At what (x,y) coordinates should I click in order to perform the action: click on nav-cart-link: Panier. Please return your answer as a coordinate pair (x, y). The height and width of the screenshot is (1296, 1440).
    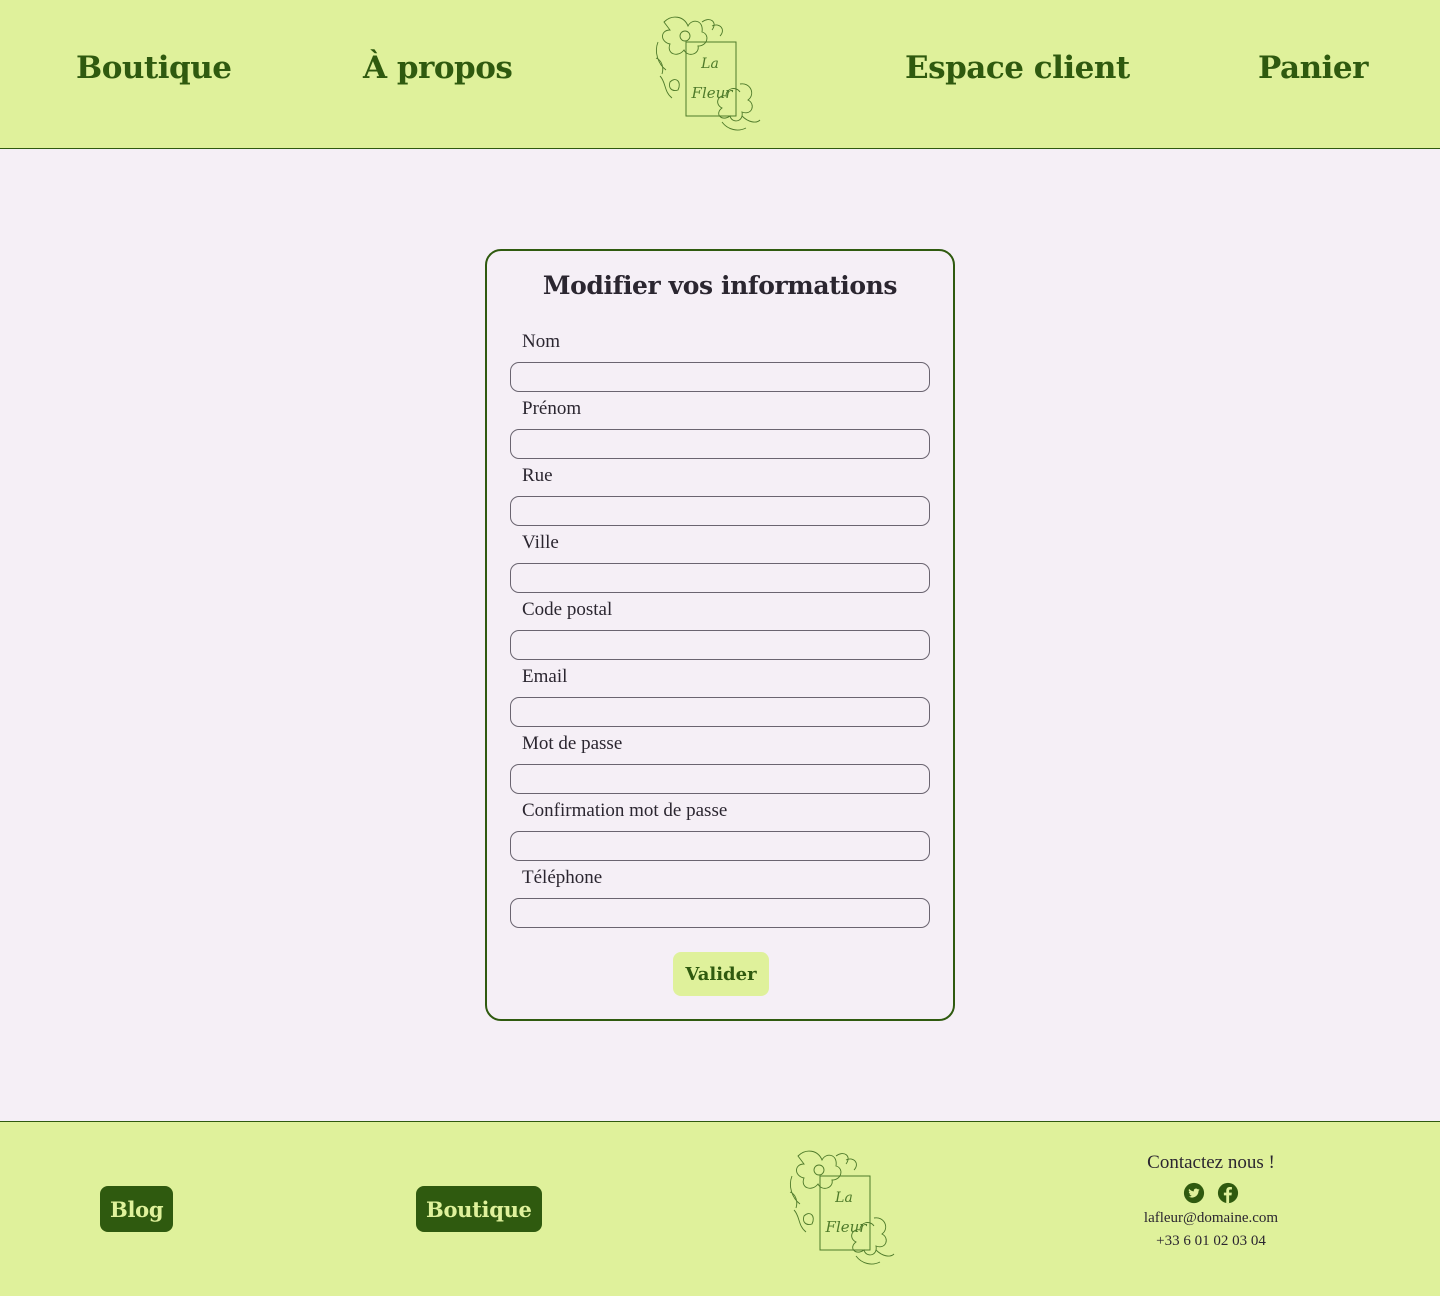
    Looking at the image, I should click on (1313, 68).